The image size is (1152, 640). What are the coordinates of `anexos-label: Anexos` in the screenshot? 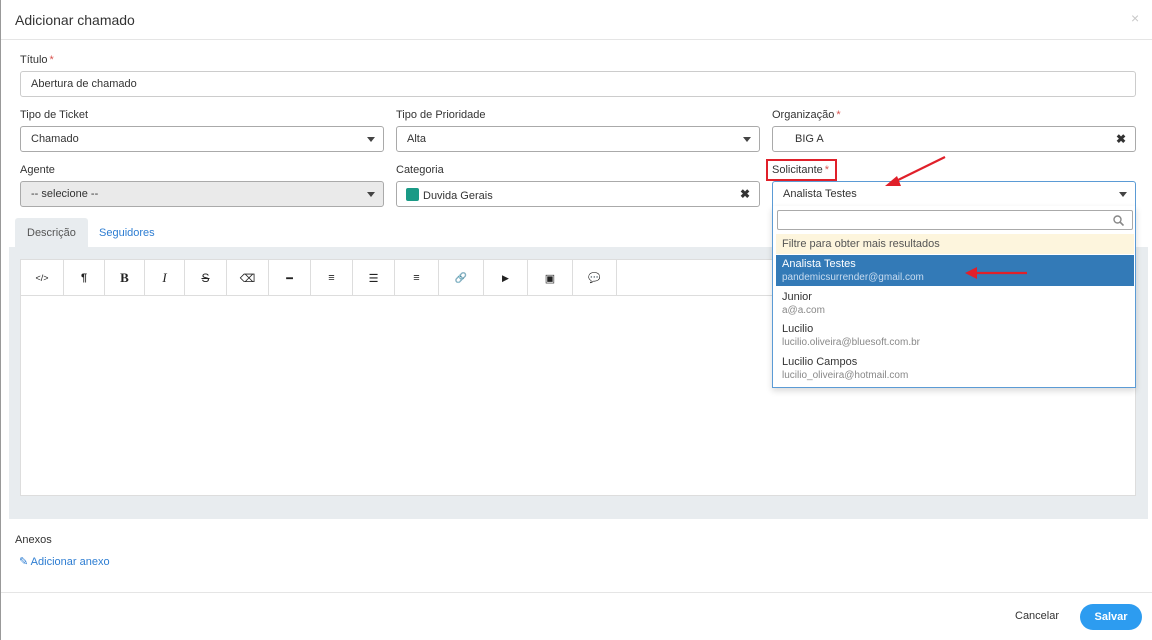 It's located at (33, 540).